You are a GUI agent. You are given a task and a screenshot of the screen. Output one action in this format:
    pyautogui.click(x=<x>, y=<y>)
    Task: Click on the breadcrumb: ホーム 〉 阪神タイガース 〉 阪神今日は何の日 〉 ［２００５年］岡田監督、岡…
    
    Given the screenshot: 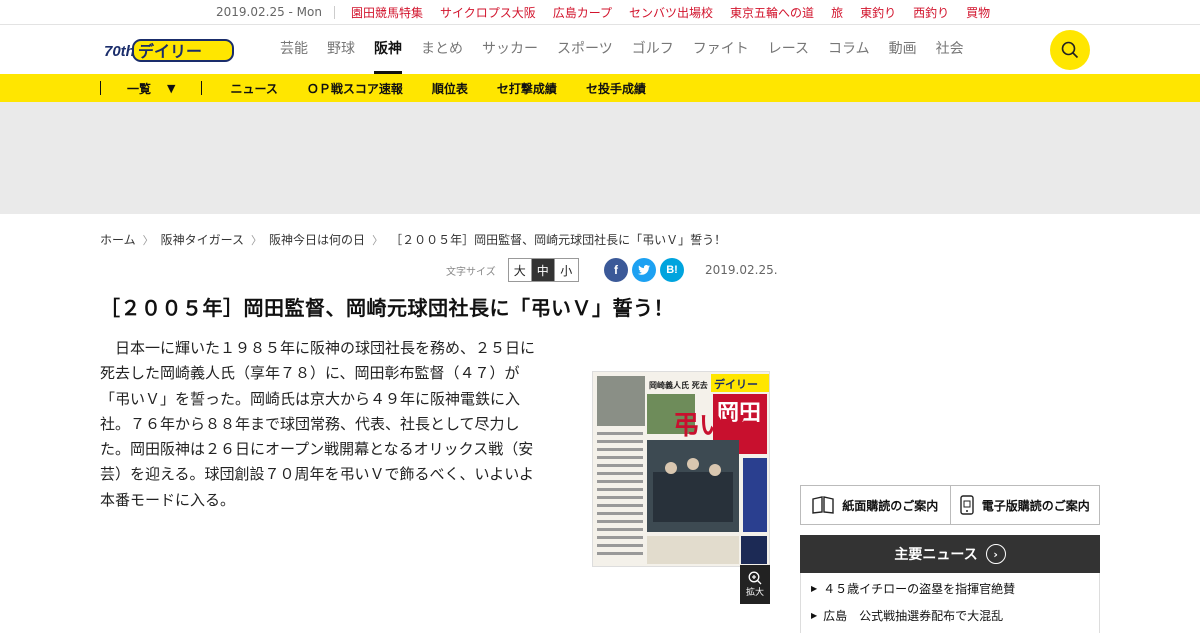 What is the action you would take?
    pyautogui.click(x=413, y=239)
    